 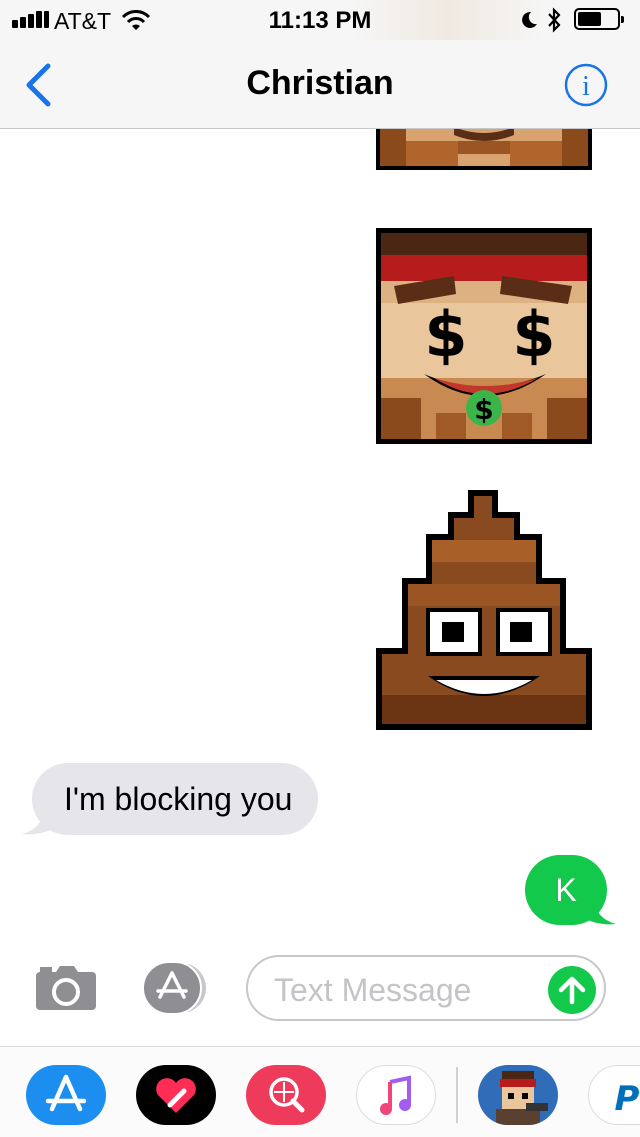 I want to click on drawer-divider, so click(x=457, y=1095).